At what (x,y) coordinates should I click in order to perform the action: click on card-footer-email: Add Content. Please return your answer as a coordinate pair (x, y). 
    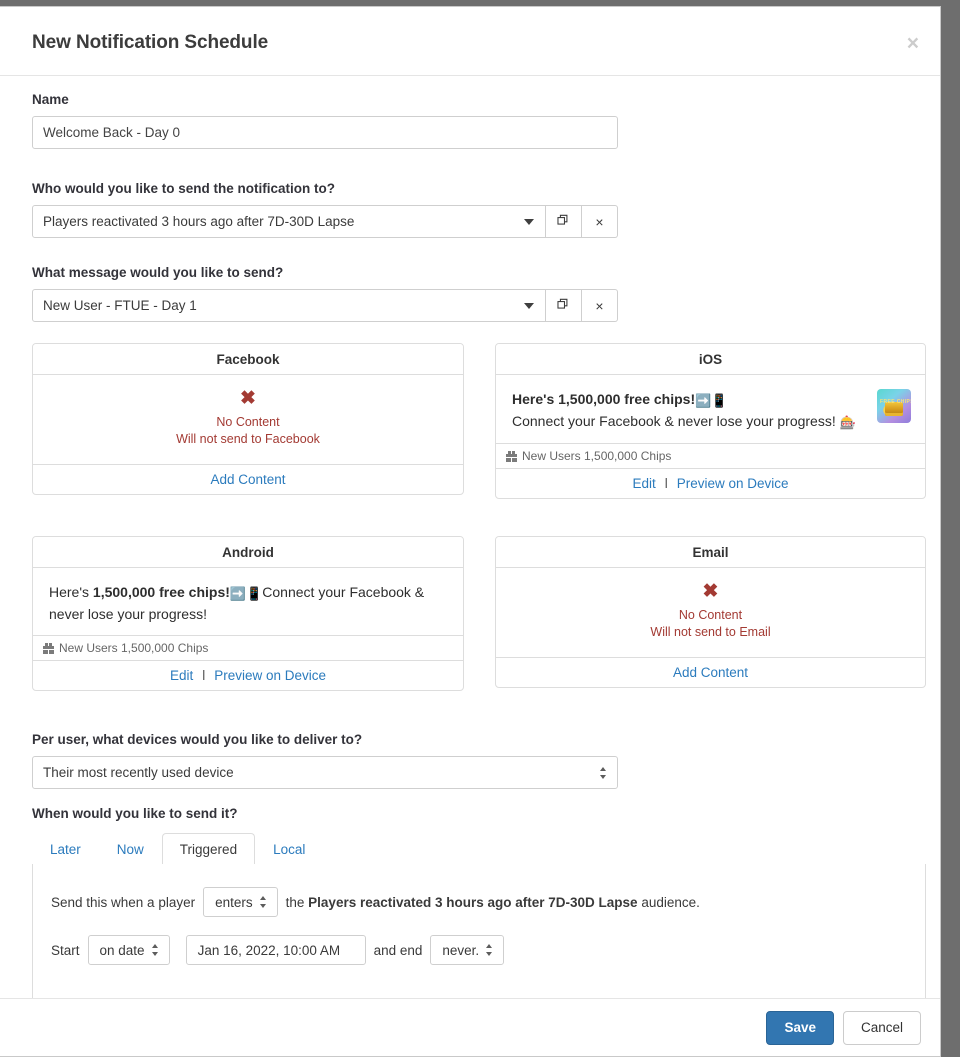
    Looking at the image, I should click on (710, 672).